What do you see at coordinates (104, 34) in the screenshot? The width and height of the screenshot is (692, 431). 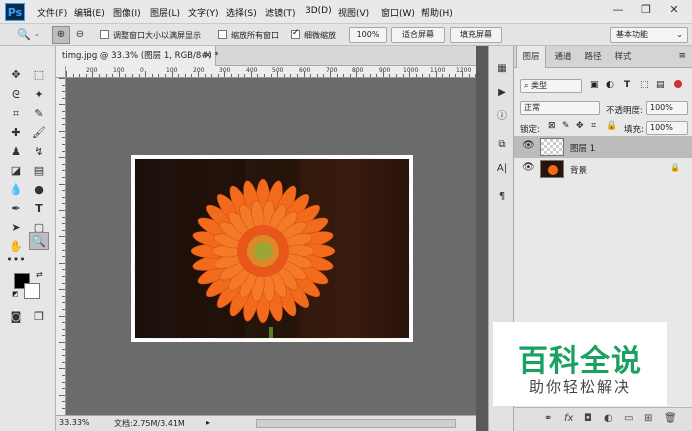 I see `resize-windows-checkbox` at bounding box center [104, 34].